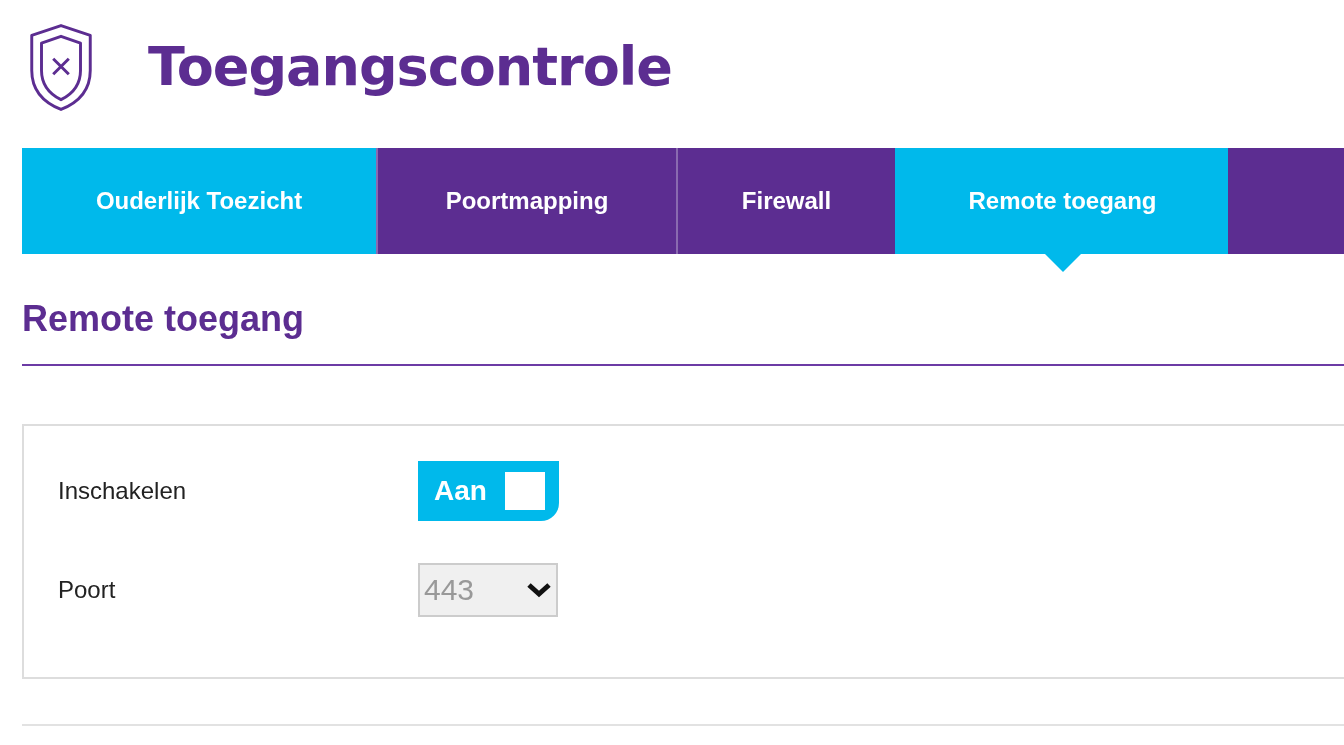 Image resolution: width=1344 pixels, height=745 pixels. I want to click on setting-label: Inschakelen, so click(123, 491).